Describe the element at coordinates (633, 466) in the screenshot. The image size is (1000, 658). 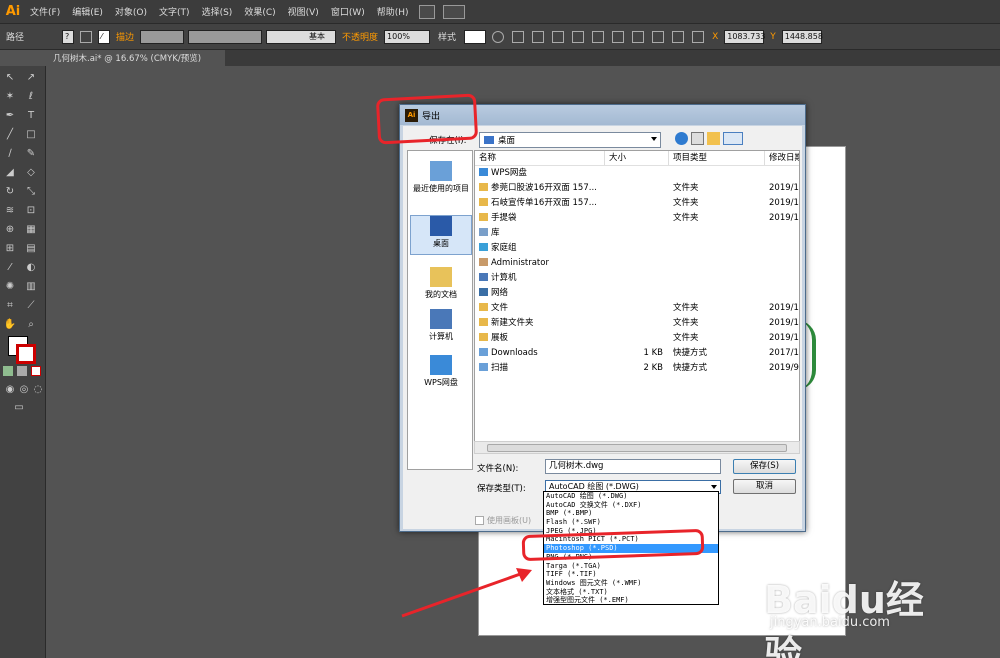
I see `filename-input: 几何树木.dwg` at that location.